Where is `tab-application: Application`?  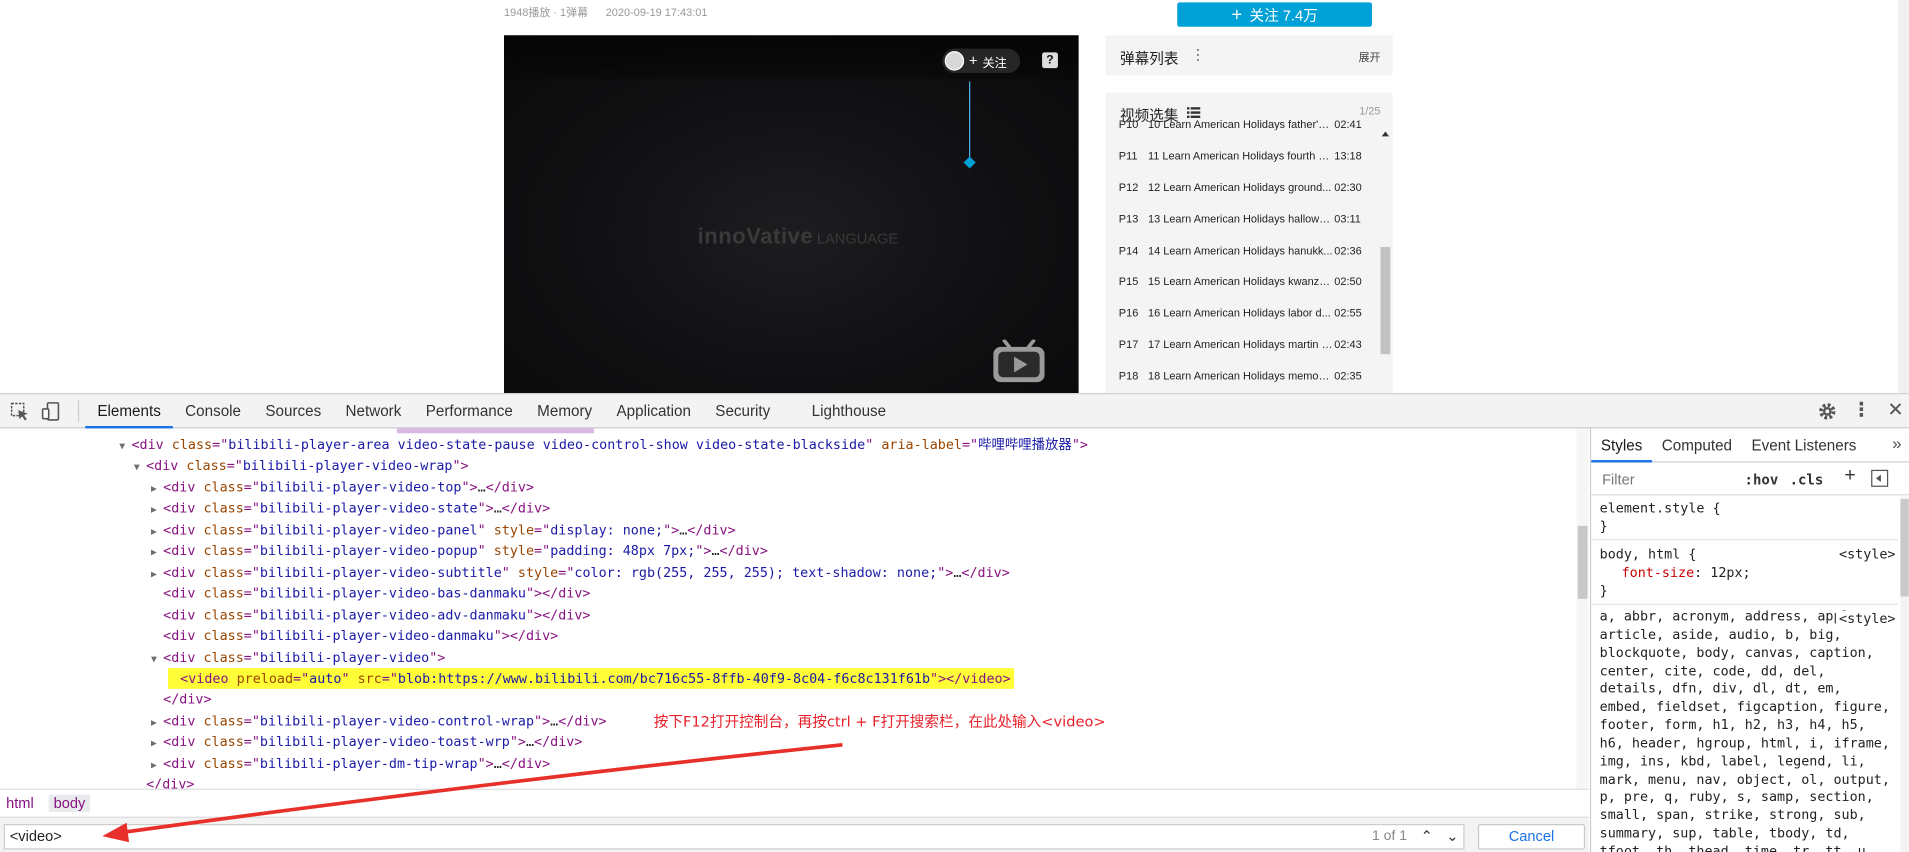 tab-application: Application is located at coordinates (653, 411).